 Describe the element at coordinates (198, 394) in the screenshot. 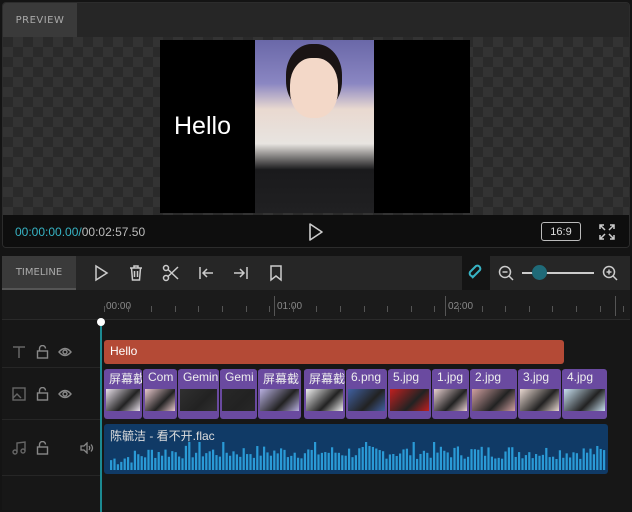

I see `image-clip: Gemin` at that location.